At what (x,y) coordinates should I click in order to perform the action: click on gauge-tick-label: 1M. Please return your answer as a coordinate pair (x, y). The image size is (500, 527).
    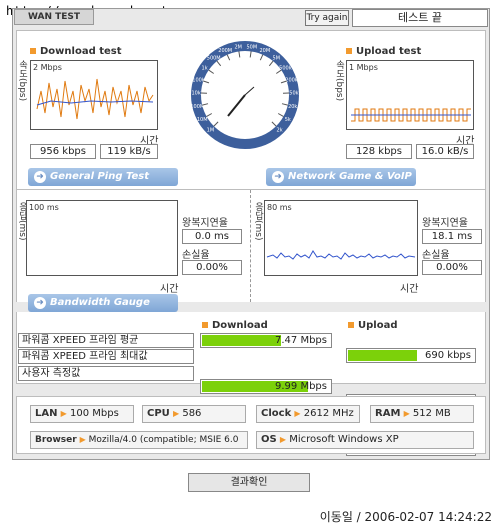
    Looking at the image, I should click on (211, 131).